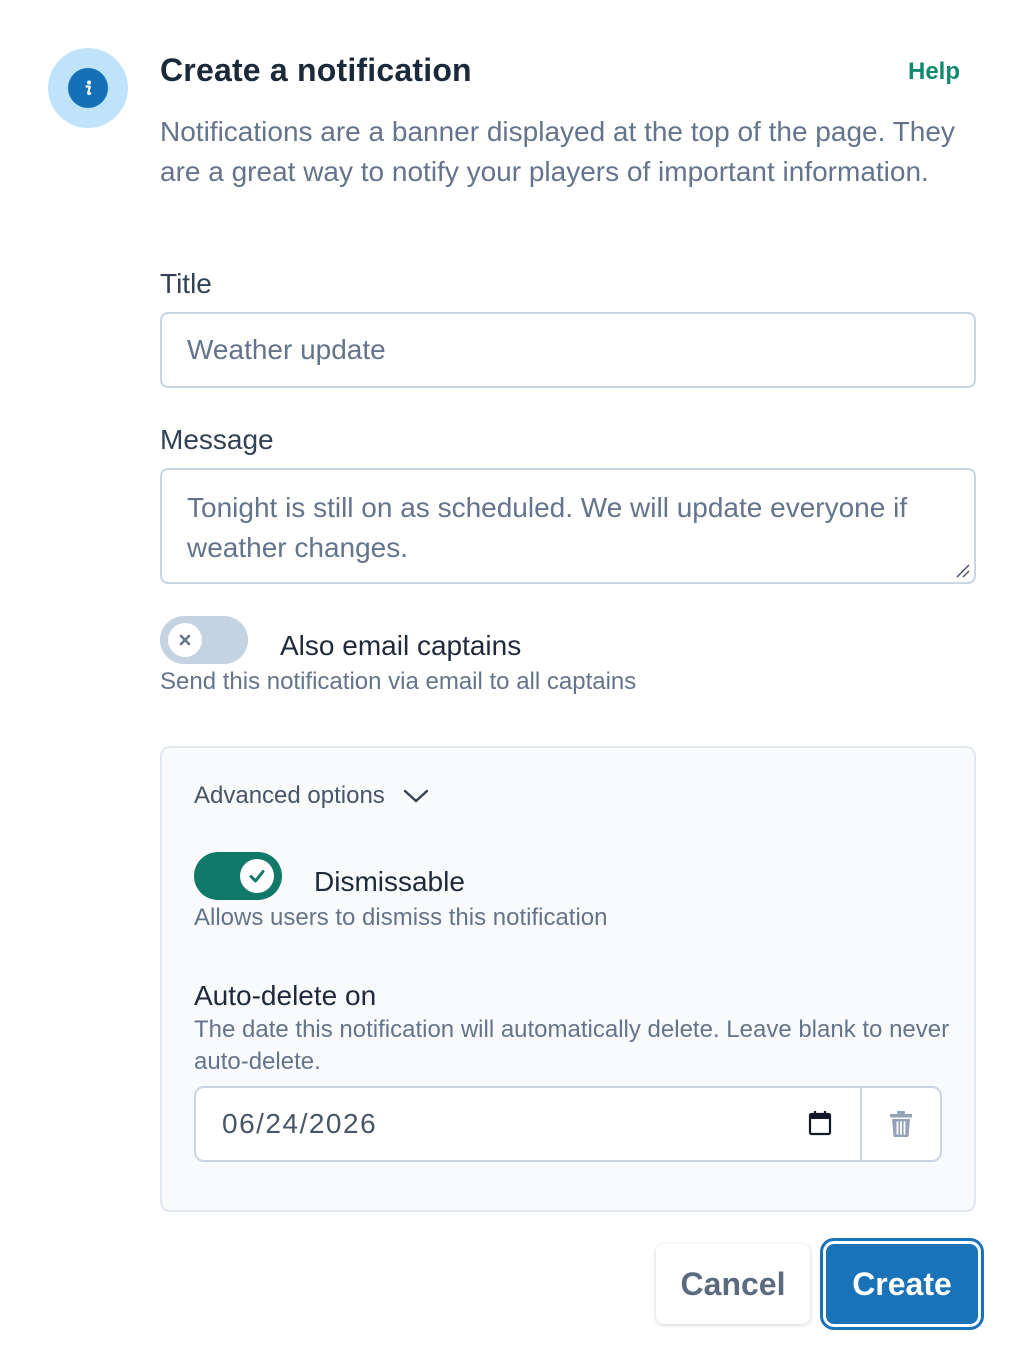 This screenshot has width=1024, height=1372. I want to click on create-button: Create, so click(902, 1284).